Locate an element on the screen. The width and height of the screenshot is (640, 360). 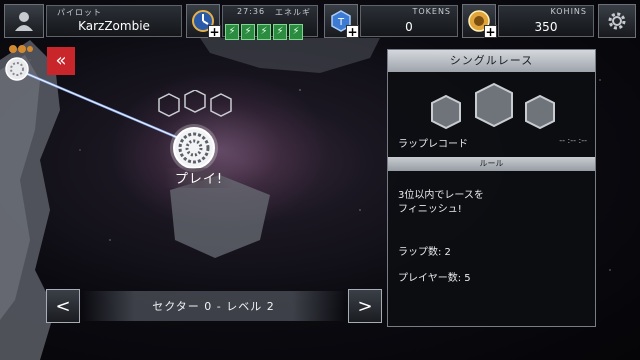
chevron-right-icon: > is located at coordinates (365, 306).